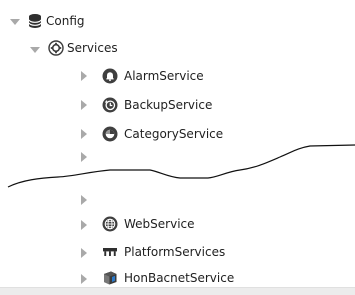 This screenshot has height=295, width=355. Describe the element at coordinates (110, 278) in the screenshot. I see `bacnet-icon` at that location.